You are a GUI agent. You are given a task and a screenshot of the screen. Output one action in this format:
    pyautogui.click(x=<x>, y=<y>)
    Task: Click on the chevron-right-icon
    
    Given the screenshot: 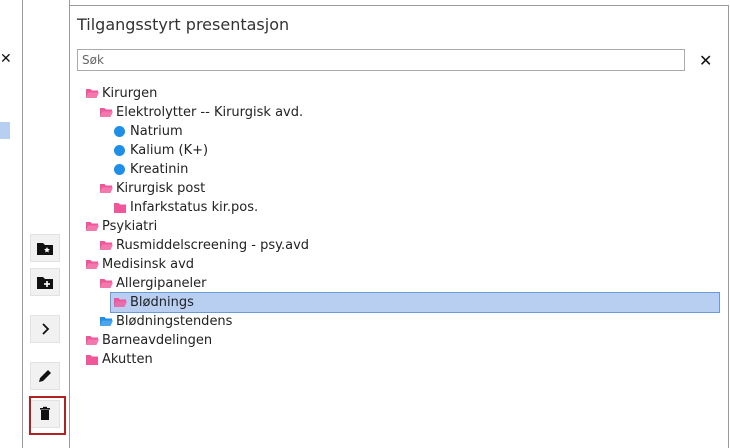 What is the action you would take?
    pyautogui.click(x=46, y=329)
    